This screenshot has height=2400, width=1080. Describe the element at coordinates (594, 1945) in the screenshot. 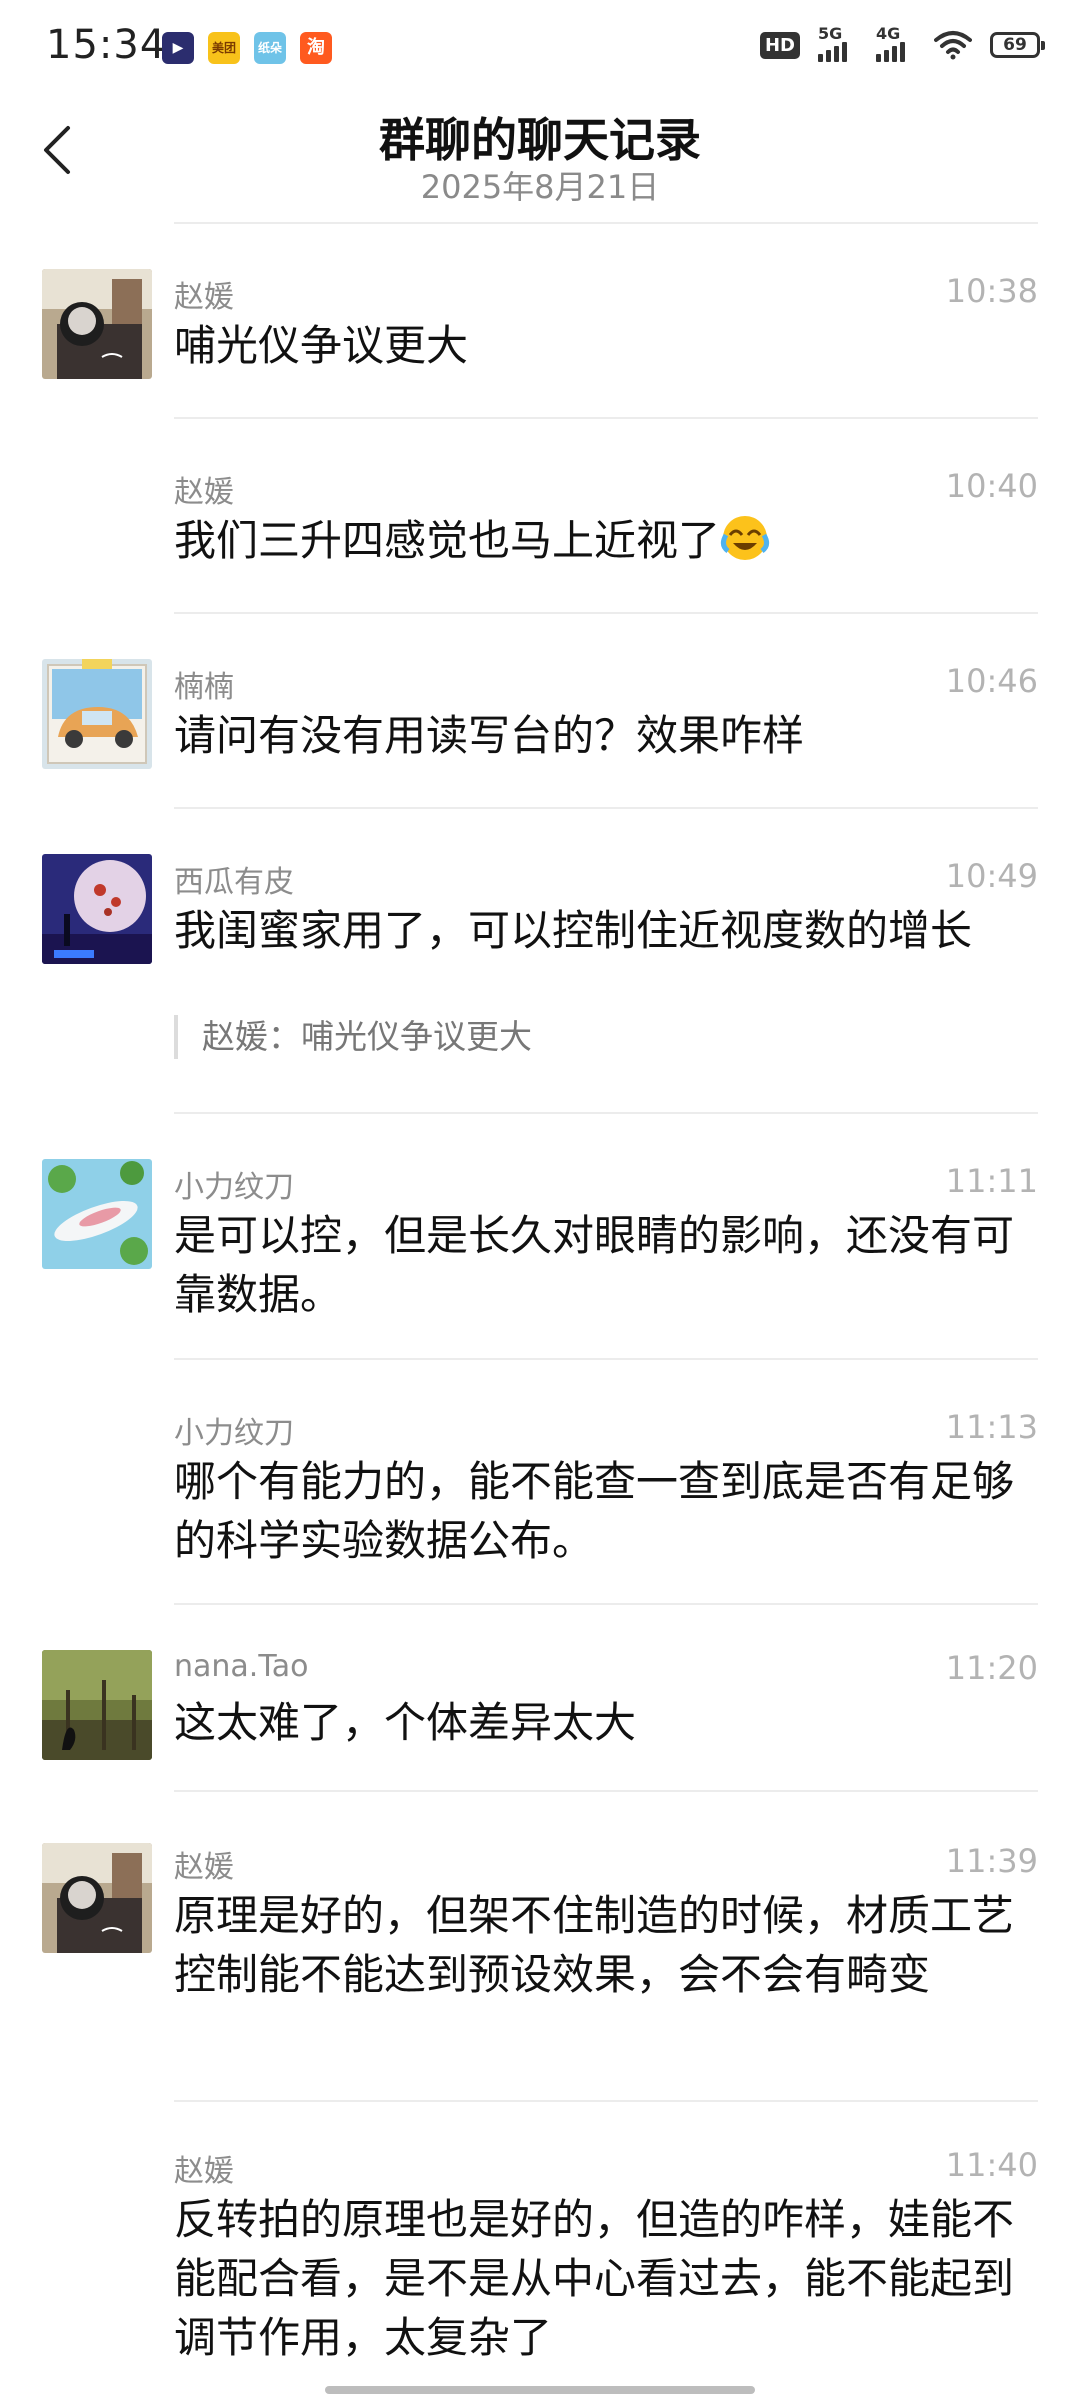

I see `message-text: 原理是好的，但架不住制造的时候，材质工艺控制能不能达到预设效果，会不会有畸变` at that location.